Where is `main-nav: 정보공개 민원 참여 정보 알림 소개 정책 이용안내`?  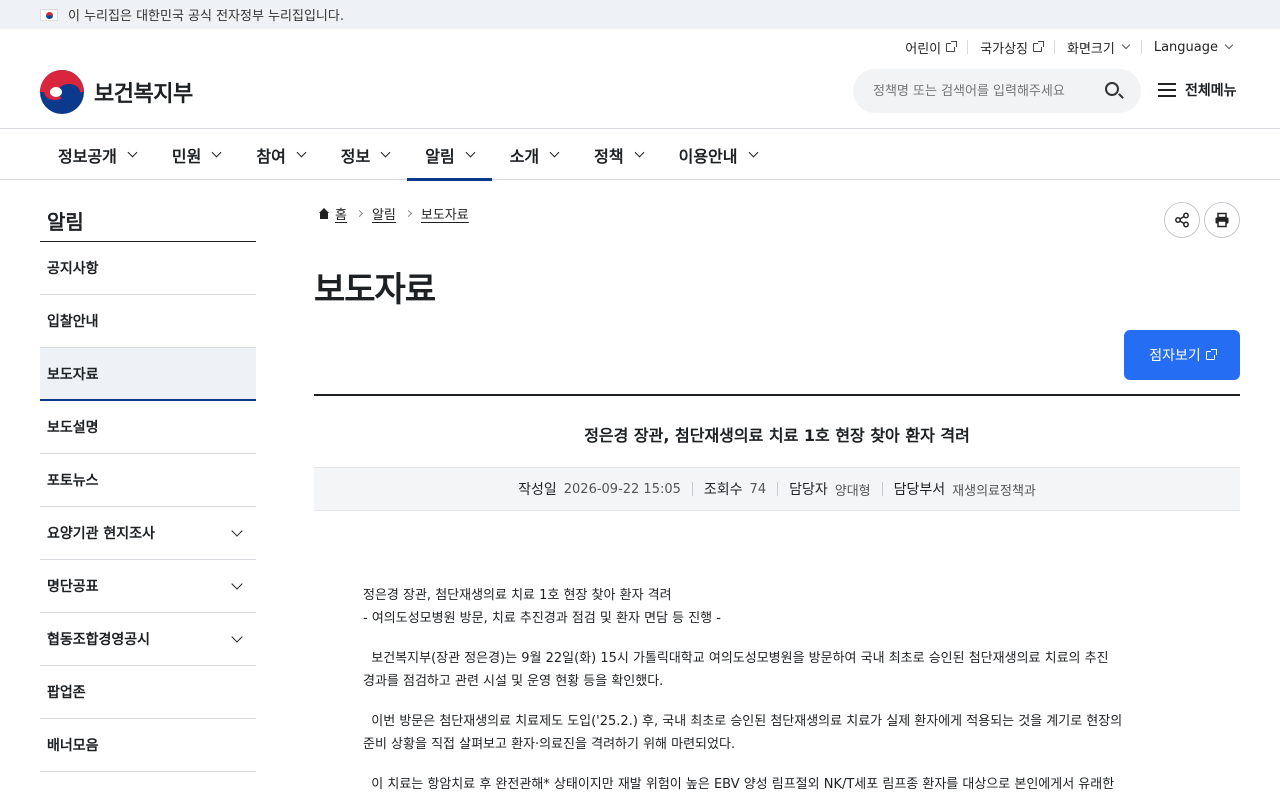
main-nav: 정보공개 민원 참여 정보 알림 소개 정책 이용안내 is located at coordinates (640, 154).